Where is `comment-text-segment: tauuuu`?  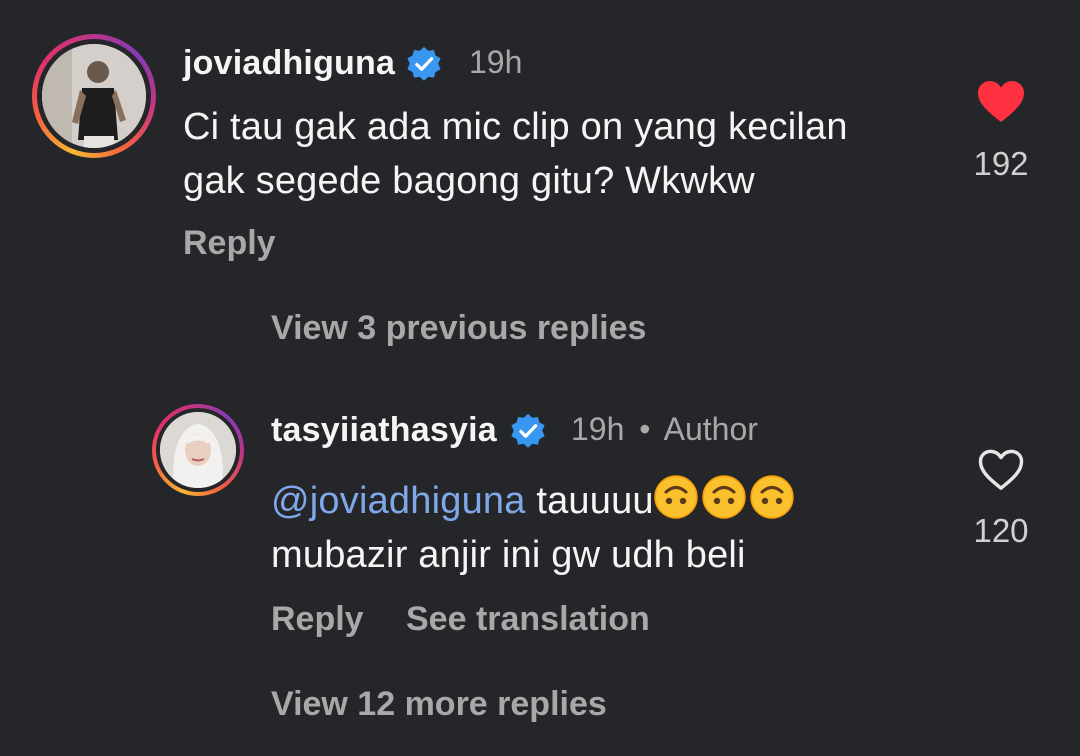
comment-text-segment: tauuuu is located at coordinates (589, 501).